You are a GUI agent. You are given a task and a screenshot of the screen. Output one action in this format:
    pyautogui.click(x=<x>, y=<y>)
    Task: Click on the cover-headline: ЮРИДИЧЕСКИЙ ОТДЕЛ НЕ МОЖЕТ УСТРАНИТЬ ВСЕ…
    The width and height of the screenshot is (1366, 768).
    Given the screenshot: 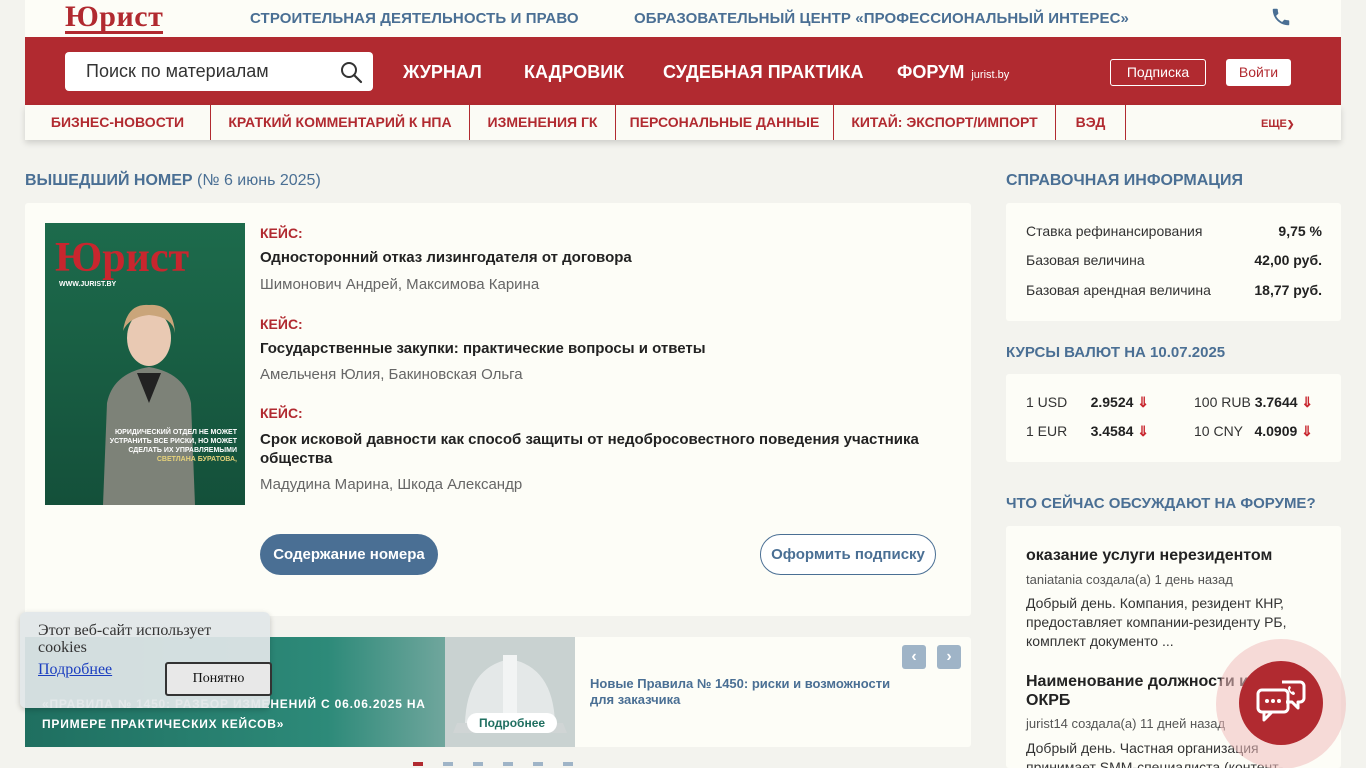 What is the action you would take?
    pyautogui.click(x=173, y=441)
    